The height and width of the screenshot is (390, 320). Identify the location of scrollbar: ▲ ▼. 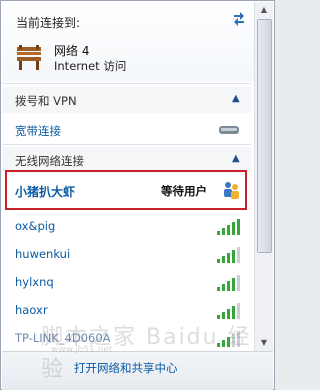
(263, 176).